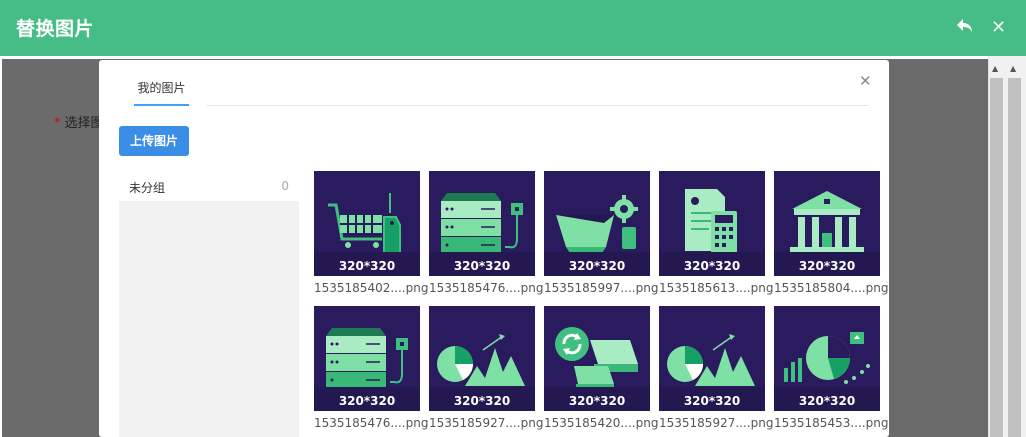 Image resolution: width=1026 pixels, height=437 pixels. I want to click on group-sidebar: 未分组 0, so click(209, 304).